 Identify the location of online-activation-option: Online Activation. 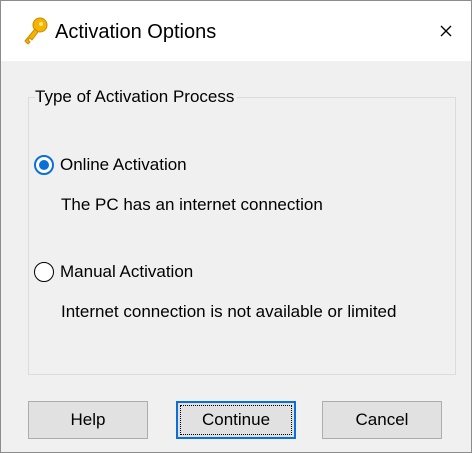
(110, 165).